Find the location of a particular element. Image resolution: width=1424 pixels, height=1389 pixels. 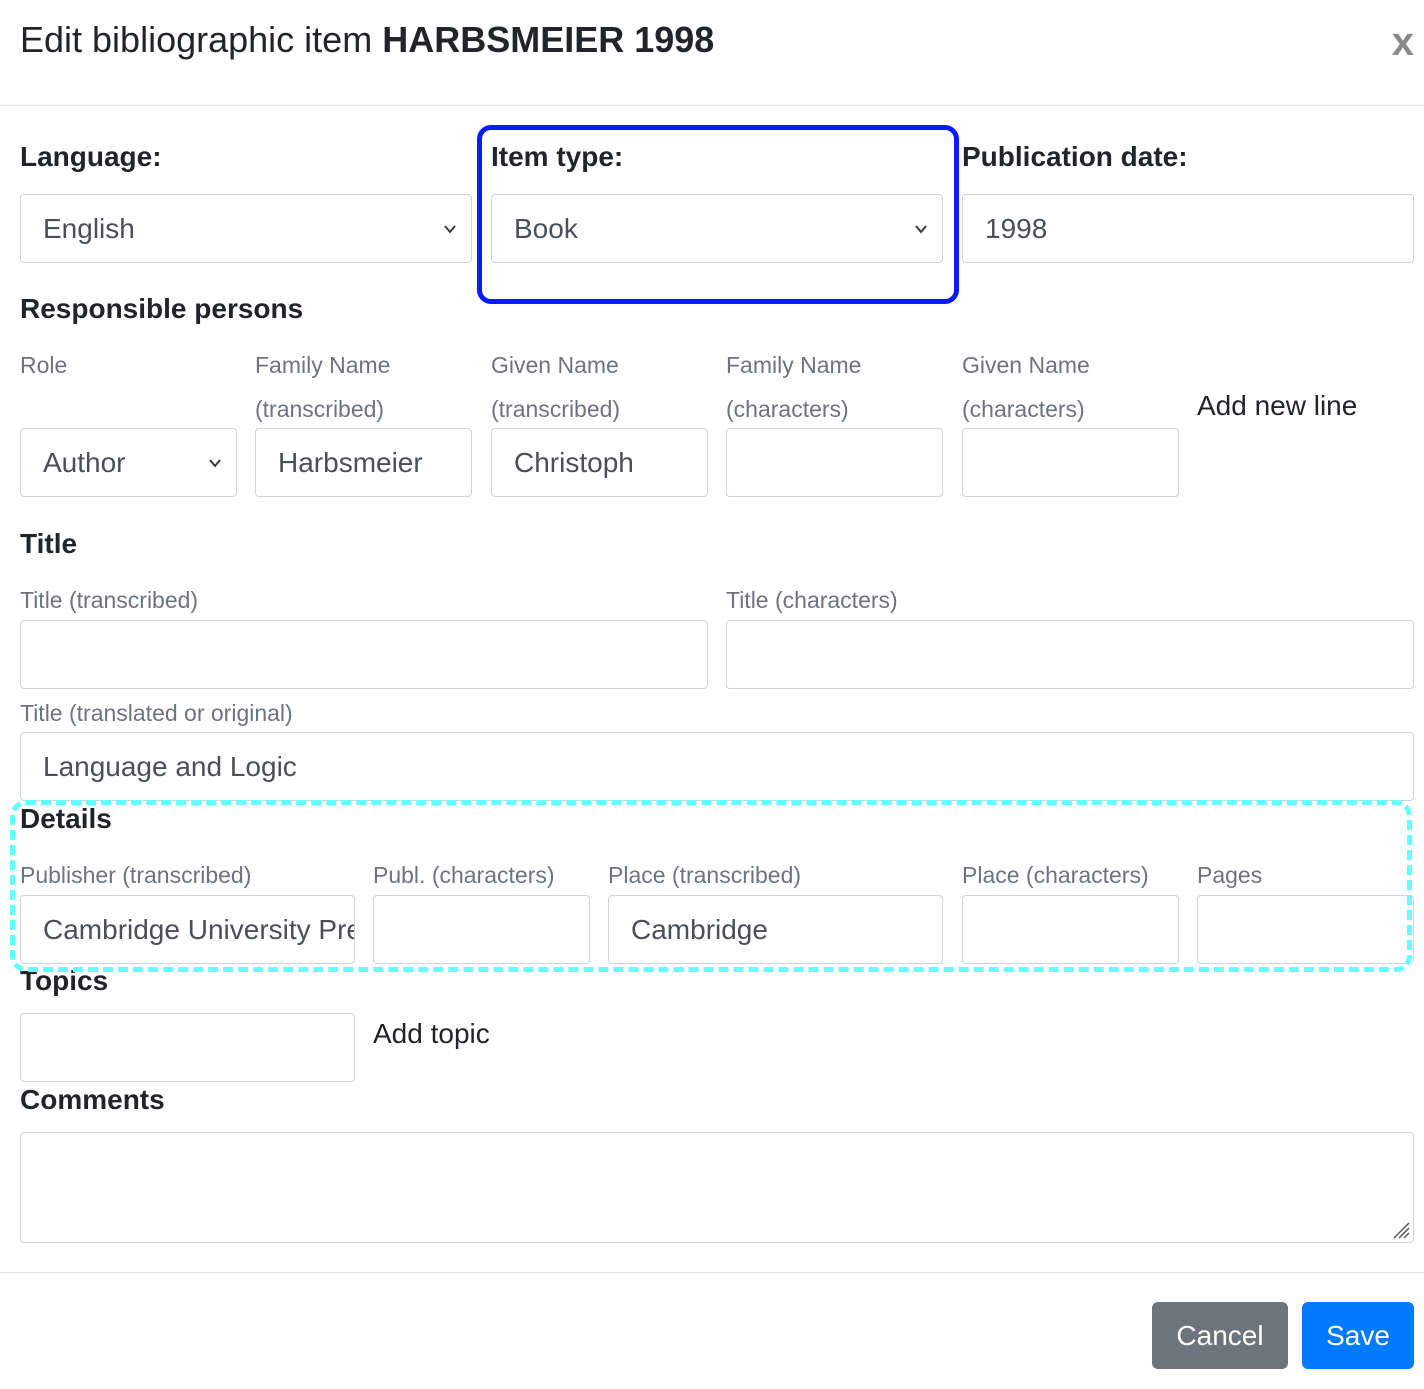

language-select: English is located at coordinates (246, 228).